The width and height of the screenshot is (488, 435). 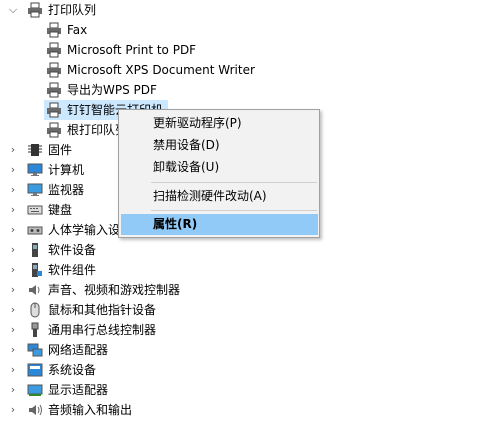 What do you see at coordinates (186, 167) in the screenshot?
I see `menu-item-label: 卸载设备(U)` at bounding box center [186, 167].